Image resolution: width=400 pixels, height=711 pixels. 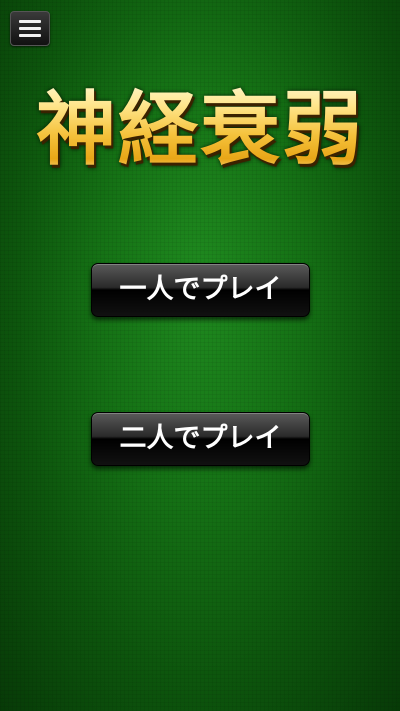 I want to click on menu-button, so click(x=30, y=28).